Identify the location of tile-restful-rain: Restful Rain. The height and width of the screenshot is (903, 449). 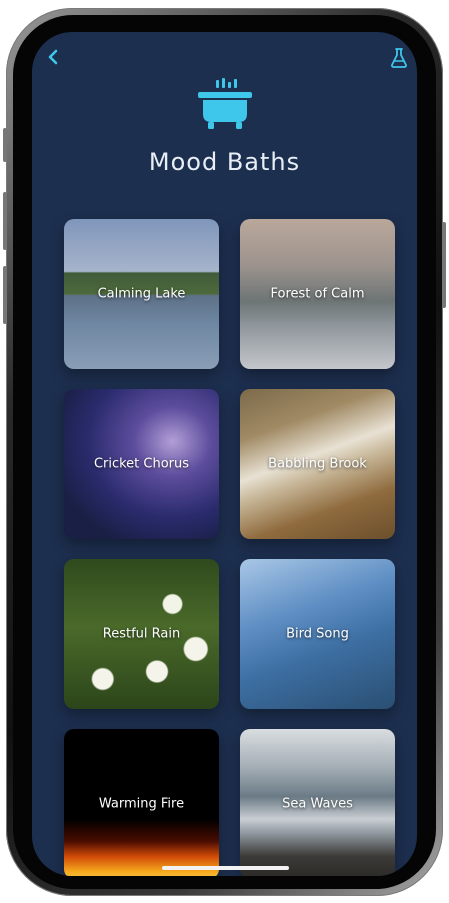
(141, 634).